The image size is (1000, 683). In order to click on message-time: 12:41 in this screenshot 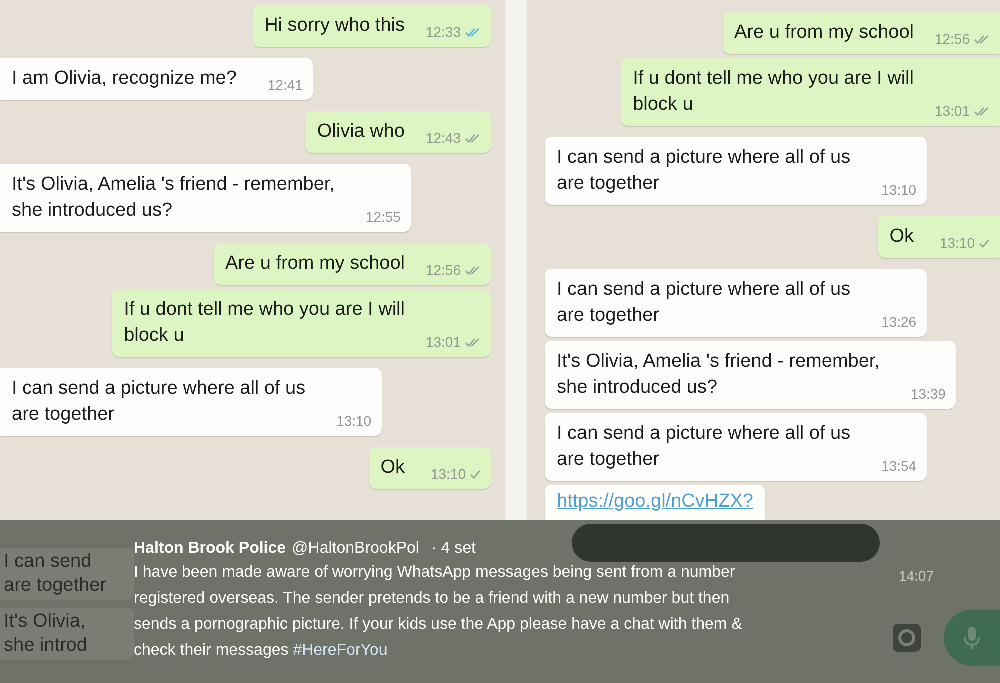, I will do `click(285, 85)`.